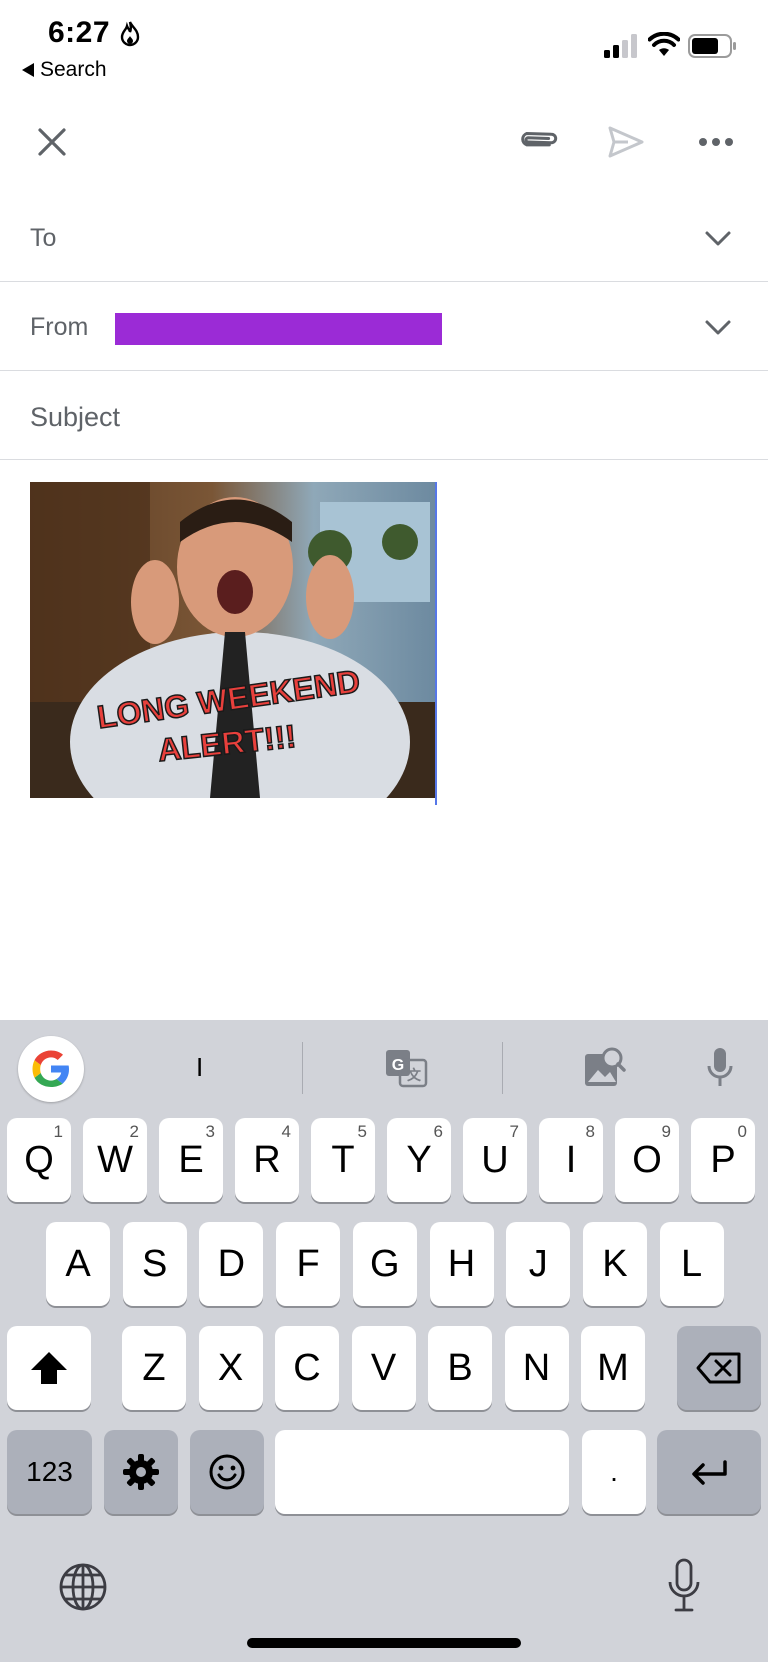  I want to click on key-e-number-hint: 3, so click(210, 1131).